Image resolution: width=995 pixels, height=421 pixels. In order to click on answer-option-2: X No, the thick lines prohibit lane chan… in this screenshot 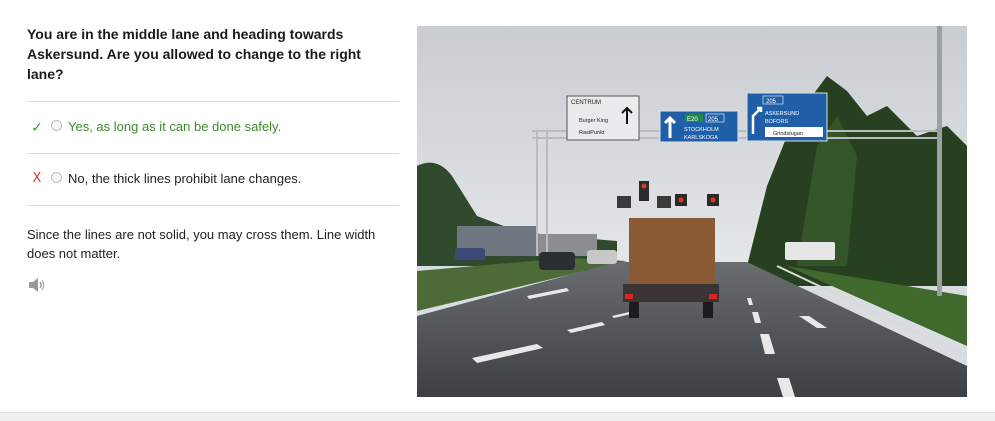, I will do `click(213, 179)`.